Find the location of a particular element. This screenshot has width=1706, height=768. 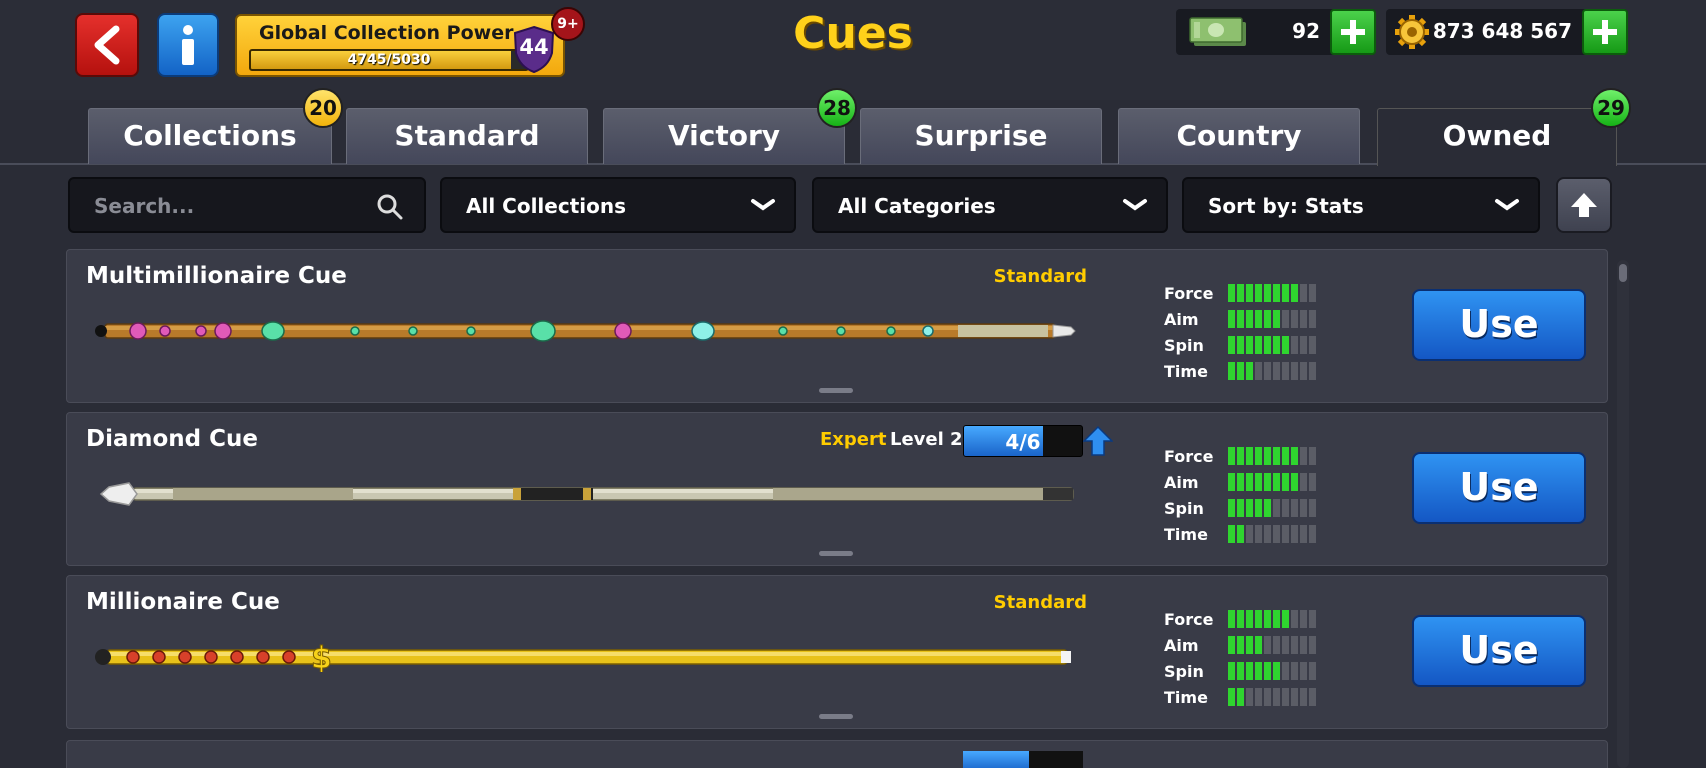

add-cash-button is located at coordinates (1353, 32).